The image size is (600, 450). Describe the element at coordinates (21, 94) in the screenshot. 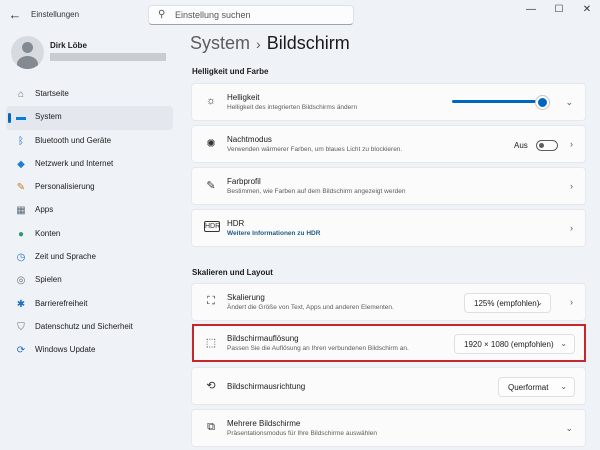

I see `home-icon: ⌂` at that location.